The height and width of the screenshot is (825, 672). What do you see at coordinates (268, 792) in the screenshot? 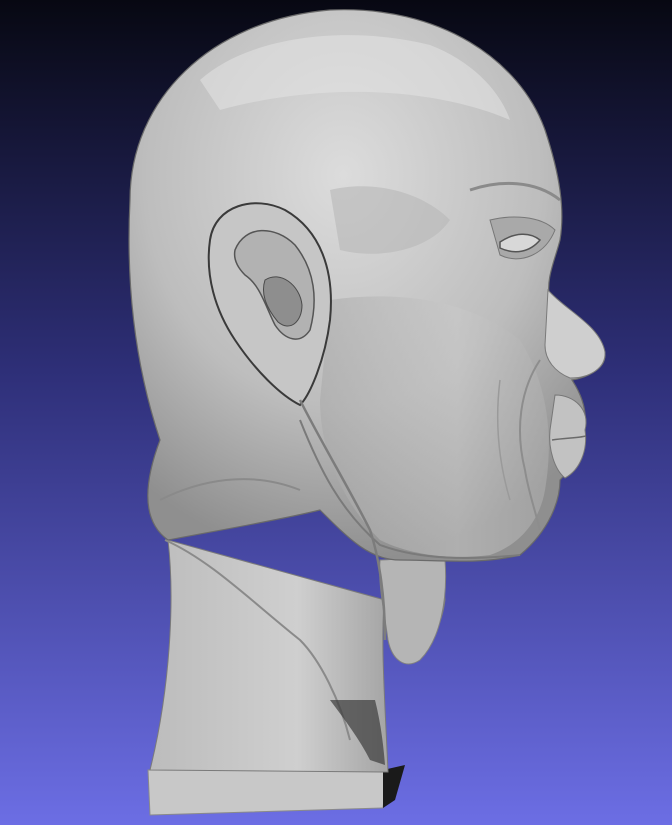
I see `pedestal-base` at bounding box center [268, 792].